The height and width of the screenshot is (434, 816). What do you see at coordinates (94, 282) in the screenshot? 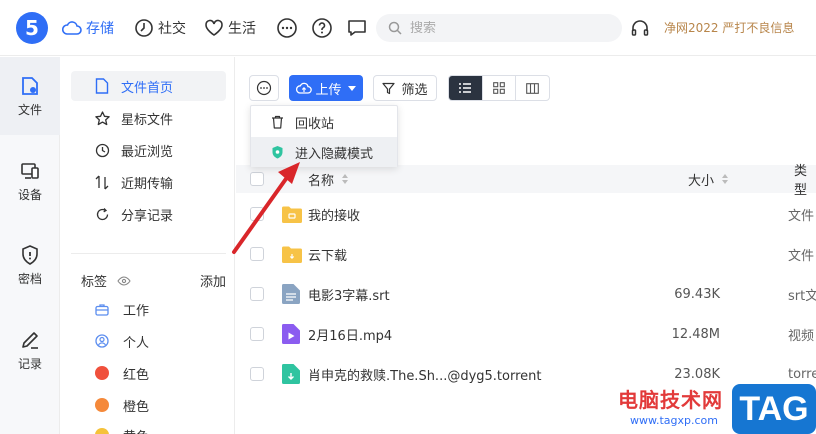
I see `tags-label: 标签` at bounding box center [94, 282].